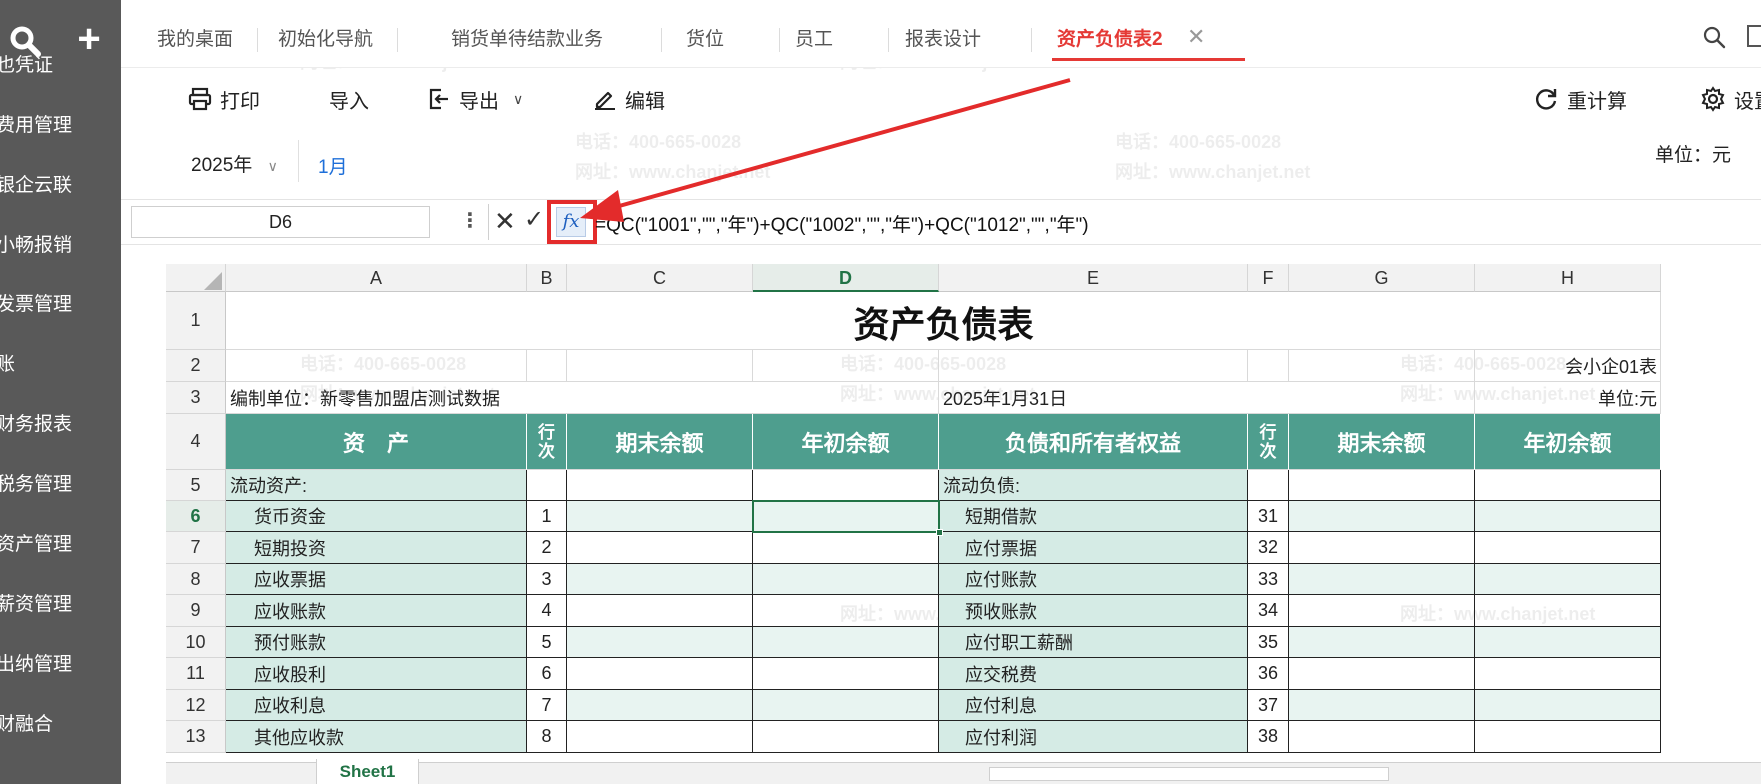 This screenshot has height=784, width=1761. What do you see at coordinates (224, 99) in the screenshot?
I see `print-button: 打印` at bounding box center [224, 99].